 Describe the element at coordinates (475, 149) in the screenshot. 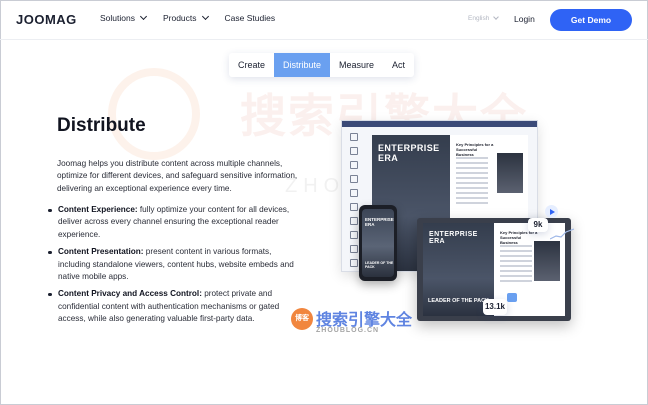

I see `article-heading: Key Principles for a Successful Business` at that location.